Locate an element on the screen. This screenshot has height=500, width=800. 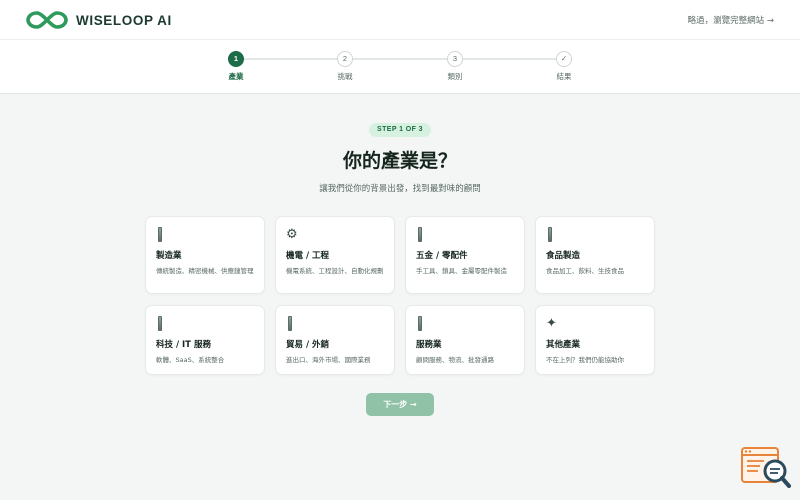
card-description: 食品加工、飲料、生技食品 is located at coordinates (585, 271).